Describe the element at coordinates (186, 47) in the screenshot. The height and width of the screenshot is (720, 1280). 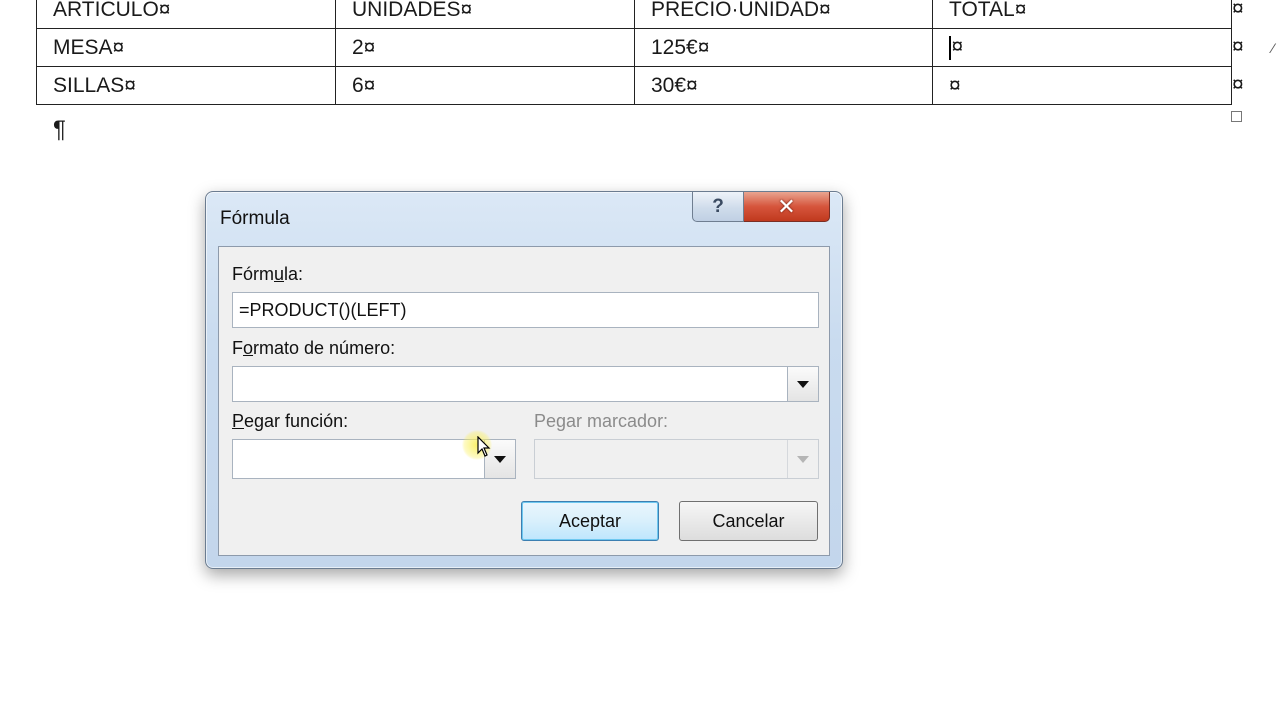
I see `table-cell: MESA¤` at that location.